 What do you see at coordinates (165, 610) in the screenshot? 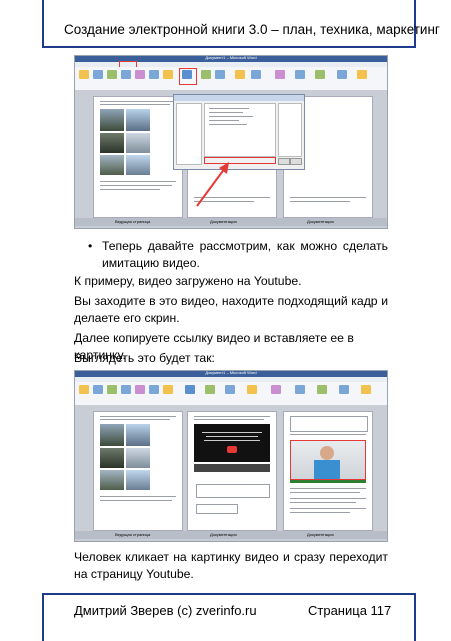
I see `footer-author: Дмитрий Зверев (с) zverinfo.ru` at bounding box center [165, 610].